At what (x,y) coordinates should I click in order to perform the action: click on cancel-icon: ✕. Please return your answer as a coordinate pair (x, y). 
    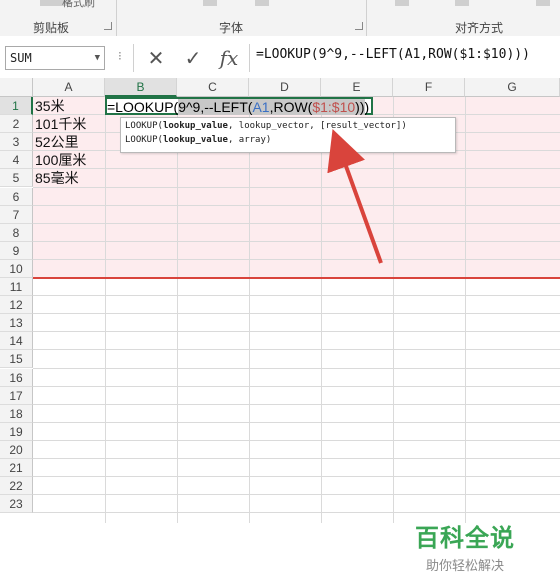
    Looking at the image, I should click on (156, 58).